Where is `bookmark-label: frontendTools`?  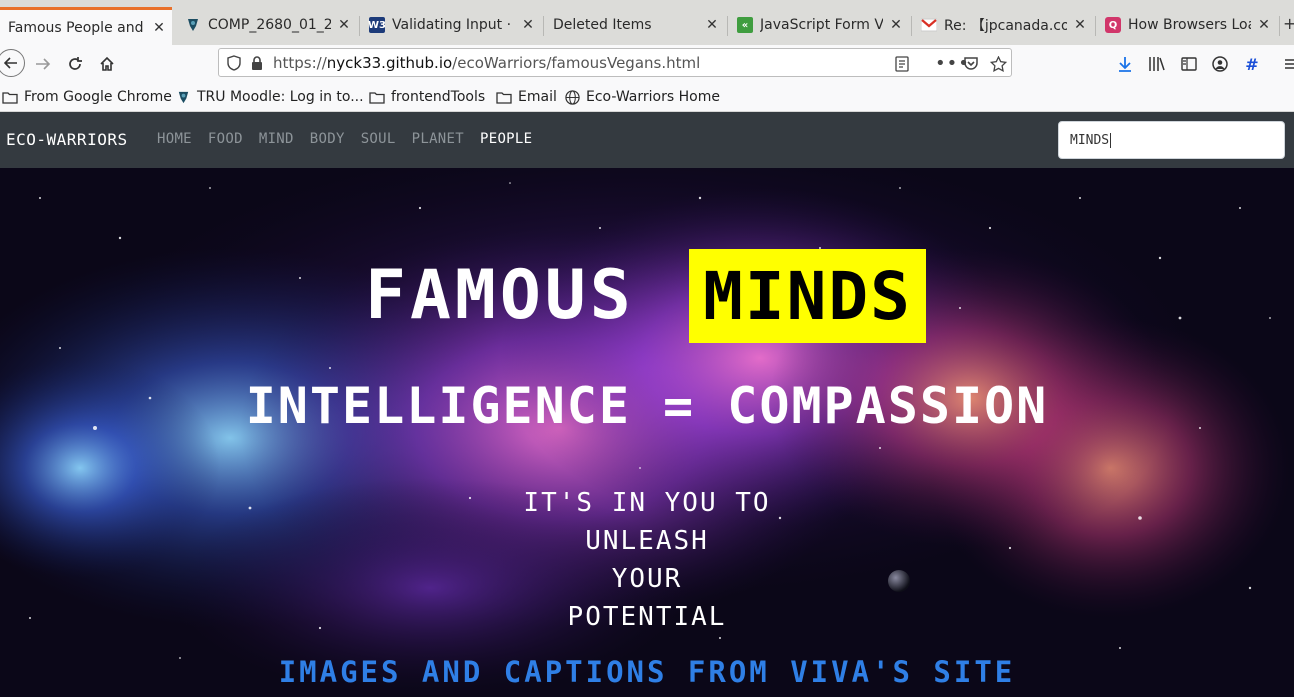 bookmark-label: frontendTools is located at coordinates (438, 97).